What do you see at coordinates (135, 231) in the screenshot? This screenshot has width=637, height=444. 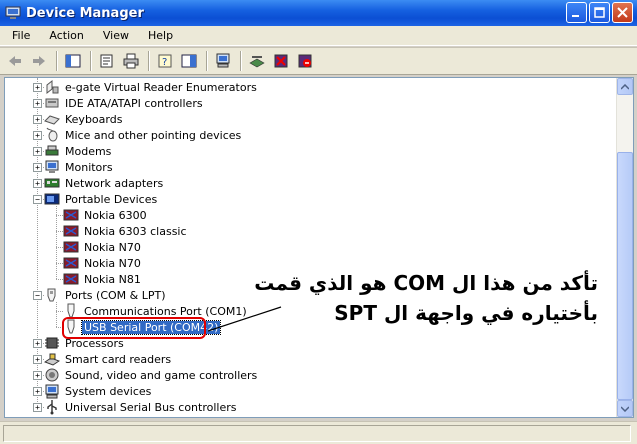 I see `tree-item-label: Nokia 6303 classic` at bounding box center [135, 231].